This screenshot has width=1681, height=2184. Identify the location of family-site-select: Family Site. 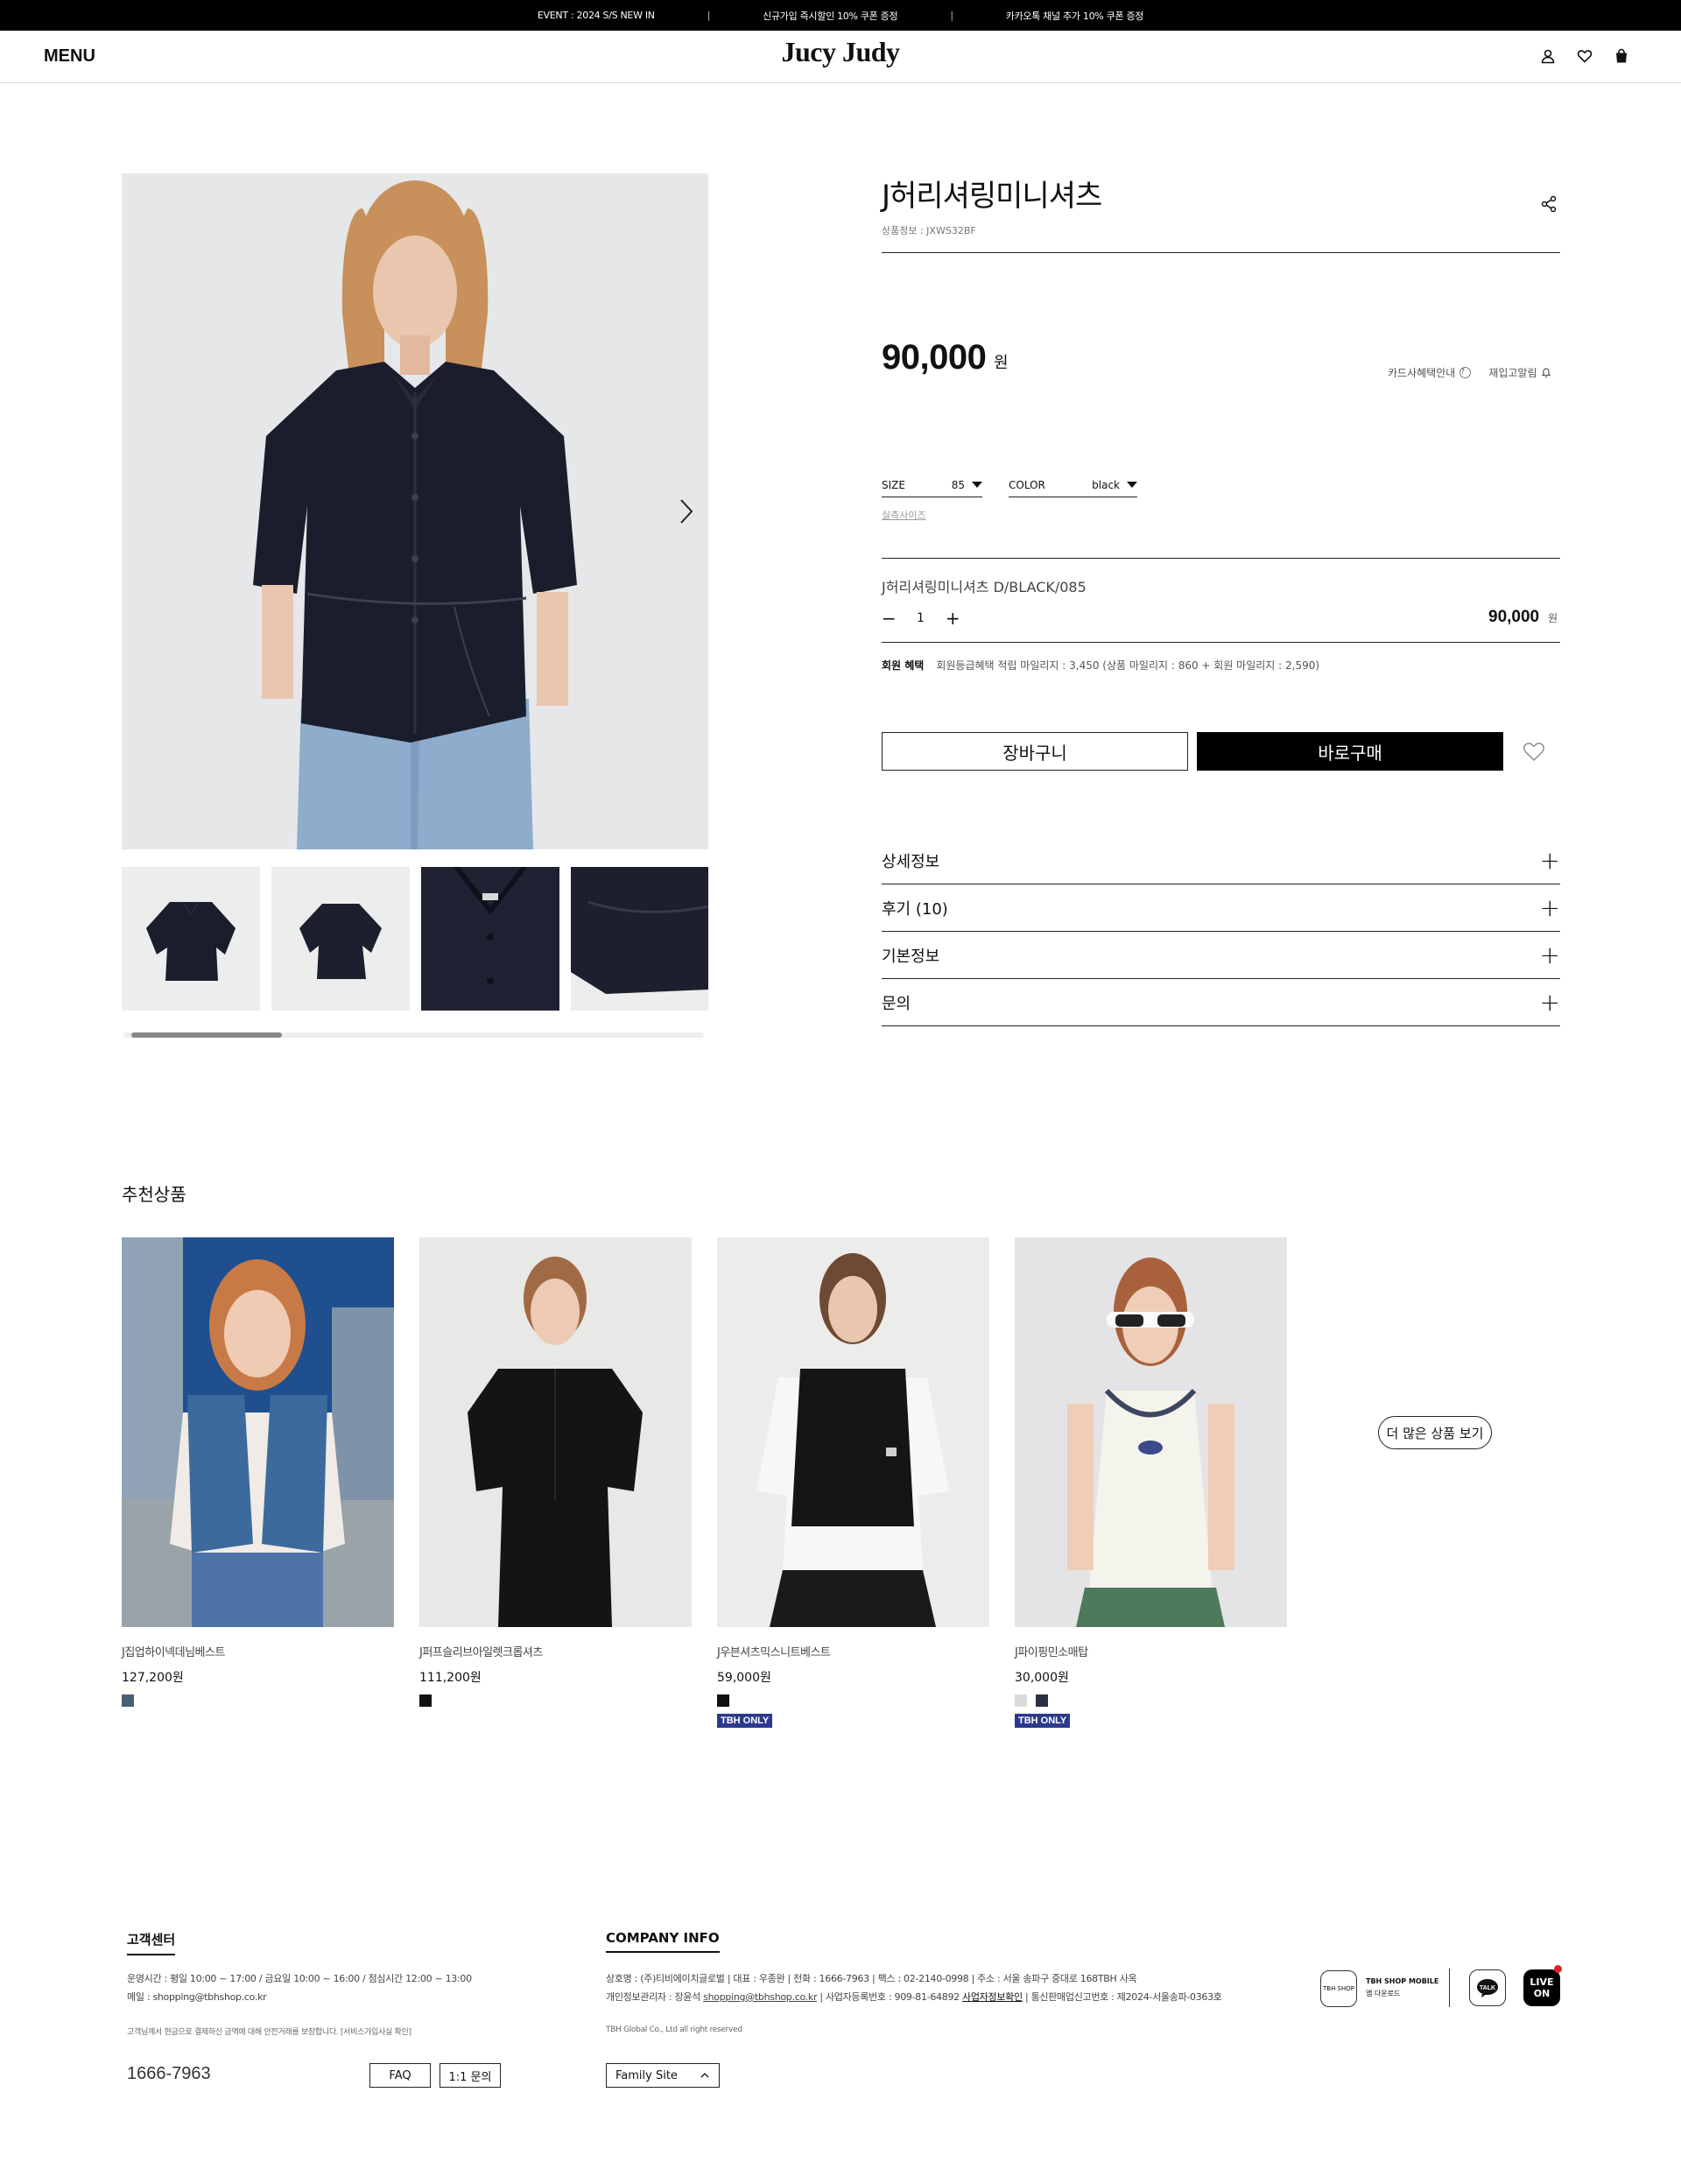
(663, 2075).